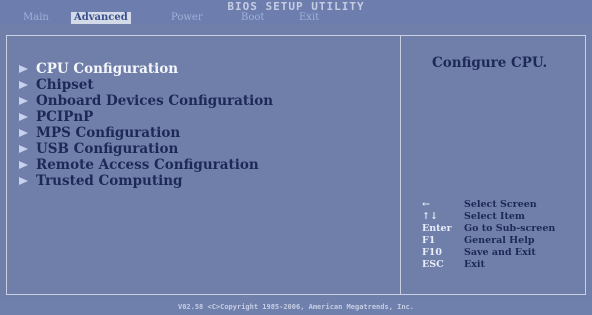  I want to click on menu-item-remote-access: Remote Access Configuration, so click(145, 165).